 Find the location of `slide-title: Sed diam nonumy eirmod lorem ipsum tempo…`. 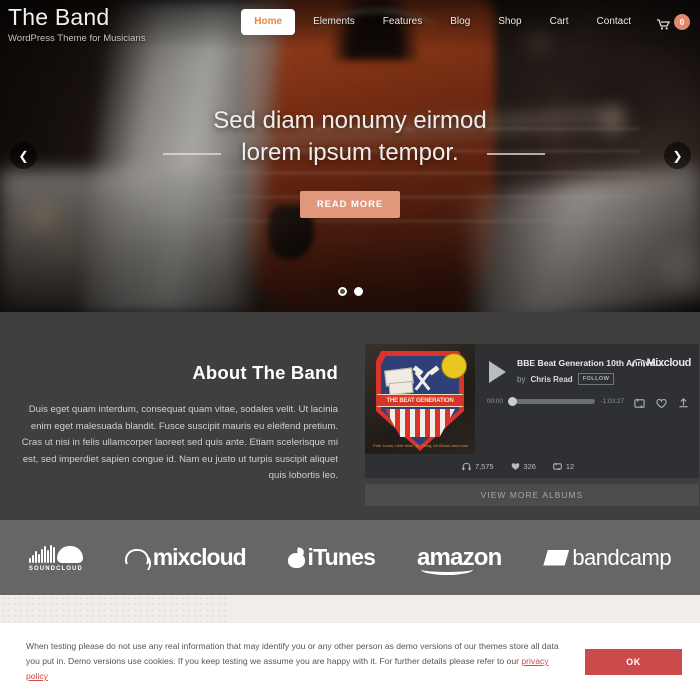

slide-title: Sed diam nonumy eirmod lorem ipsum tempo… is located at coordinates (349, 137).